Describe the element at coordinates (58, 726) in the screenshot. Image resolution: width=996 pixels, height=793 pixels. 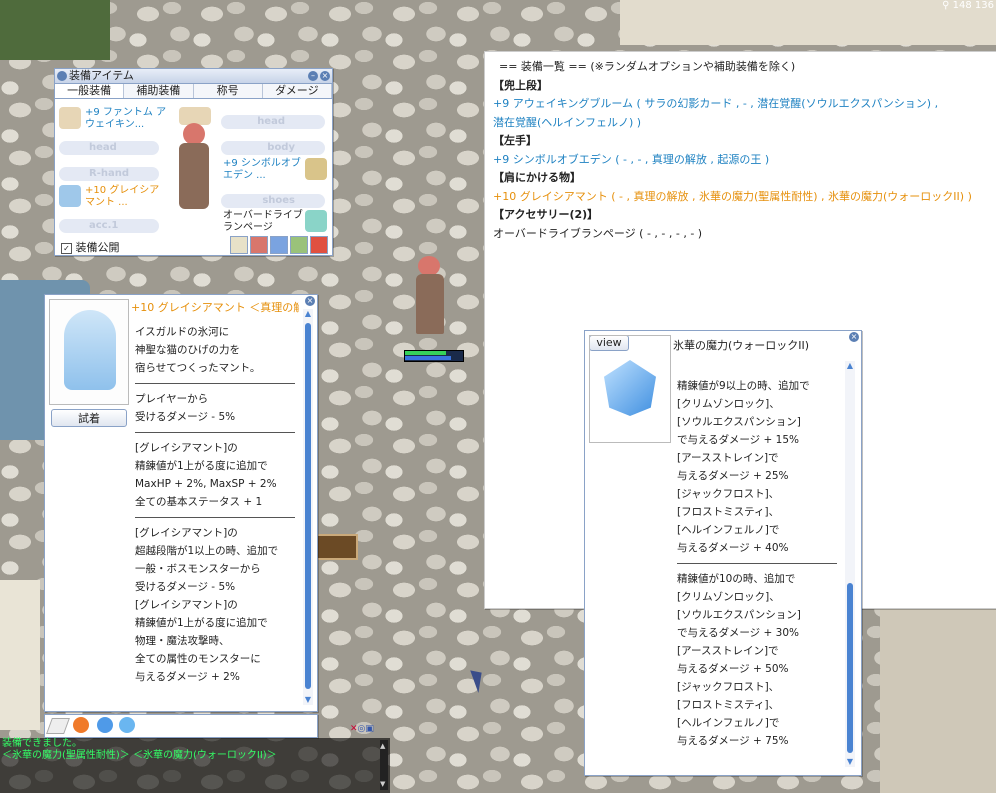
I see `empty-slot-icon` at that location.